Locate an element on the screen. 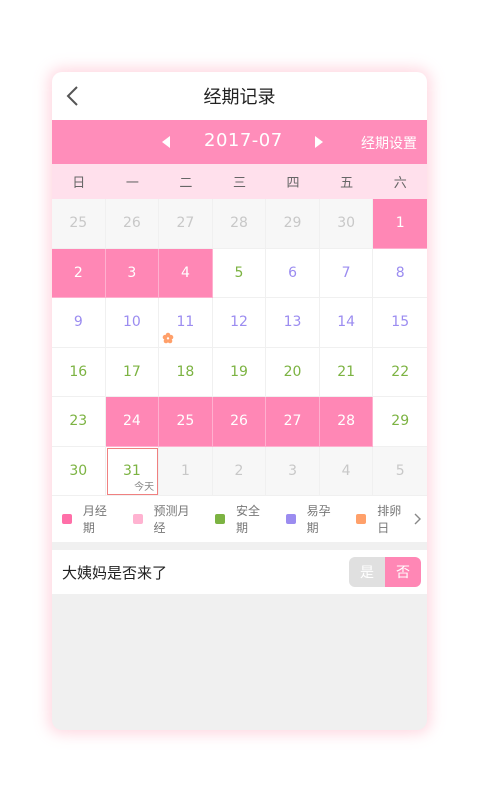  no-button: 否 is located at coordinates (403, 572).